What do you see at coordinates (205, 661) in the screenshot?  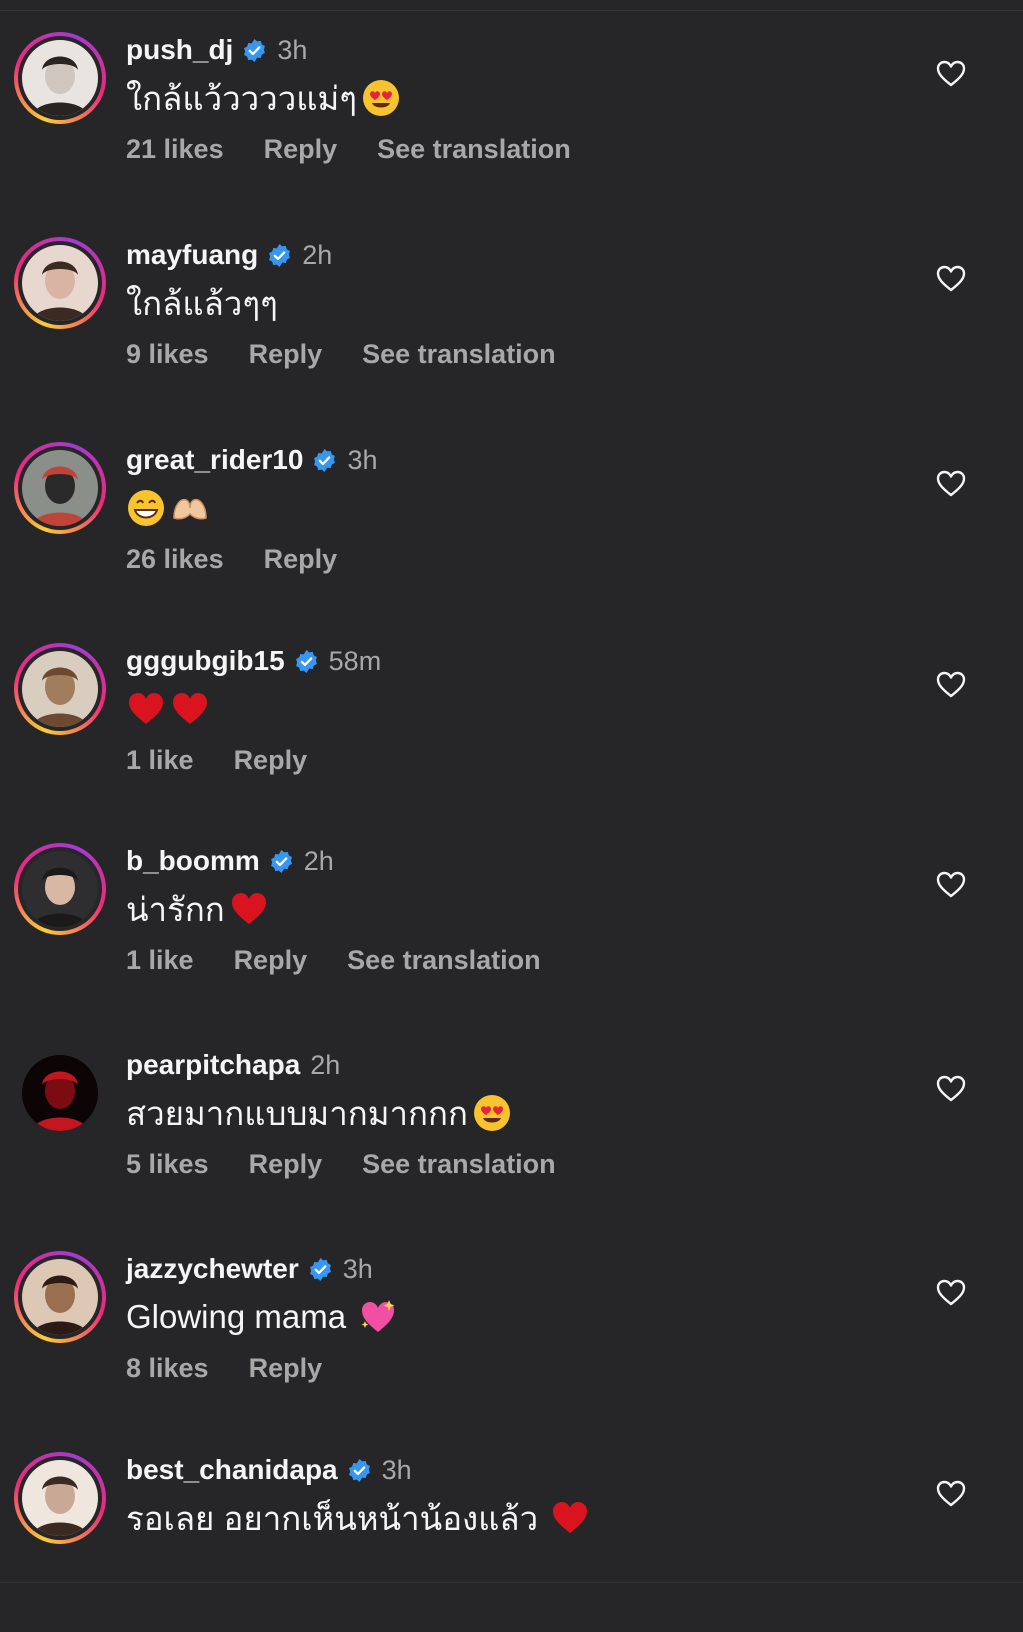 I see `username-link: gggubgib15` at bounding box center [205, 661].